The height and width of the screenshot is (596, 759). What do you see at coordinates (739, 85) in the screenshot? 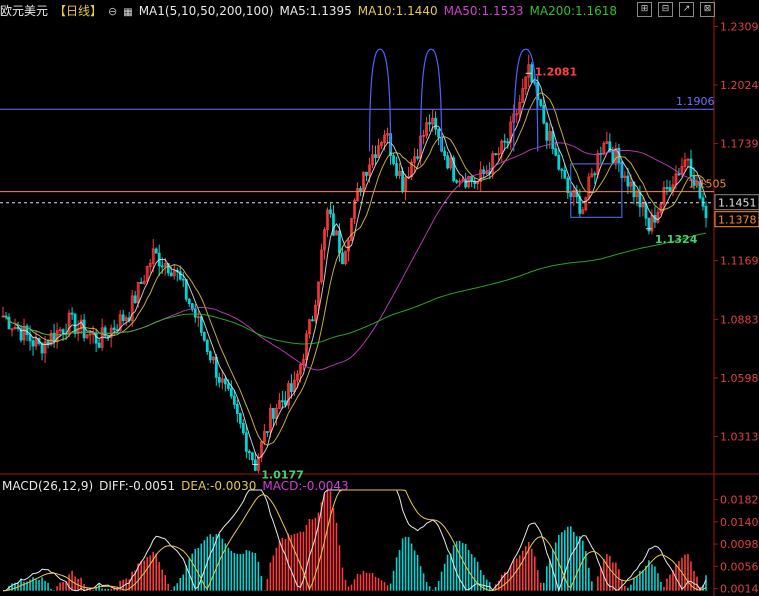
I see `price-tick-label: 1.2024` at bounding box center [739, 85].